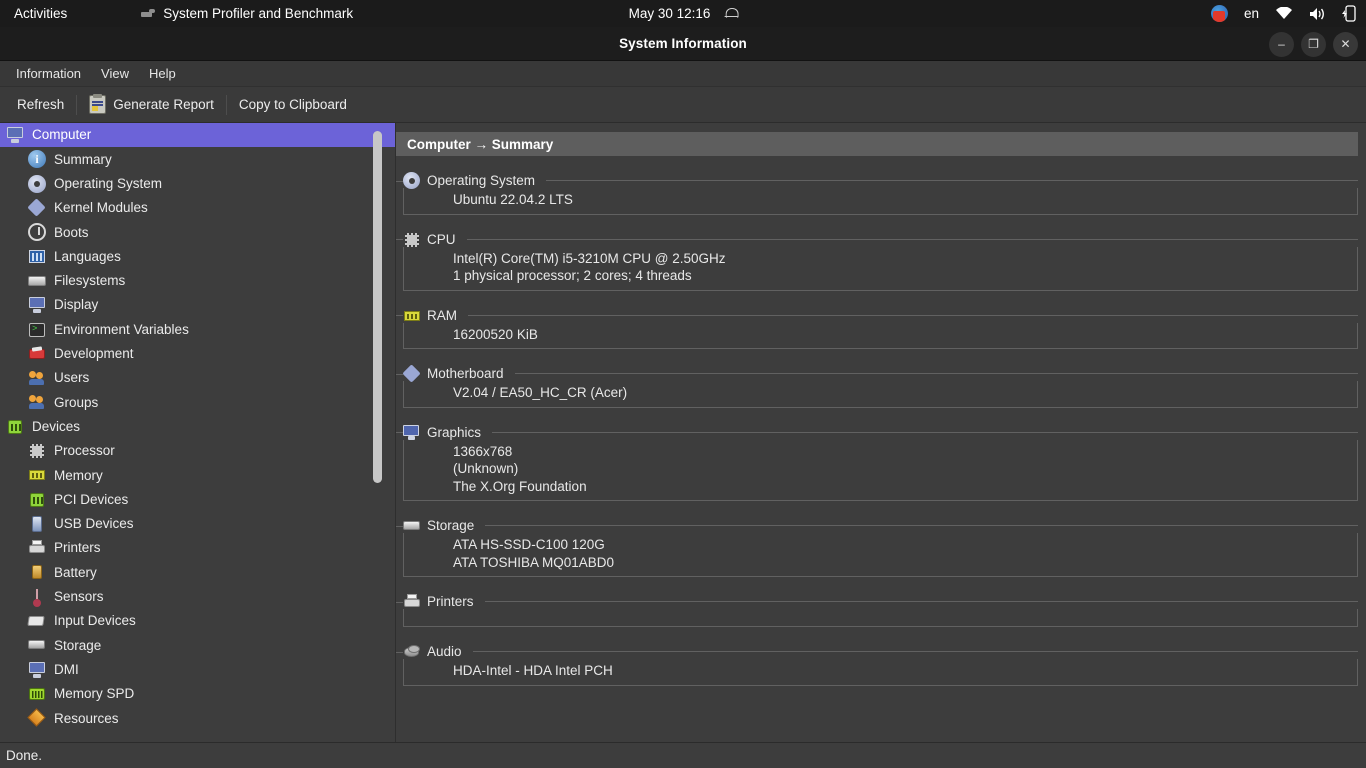  I want to click on wifi-icon, so click(1284, 13).